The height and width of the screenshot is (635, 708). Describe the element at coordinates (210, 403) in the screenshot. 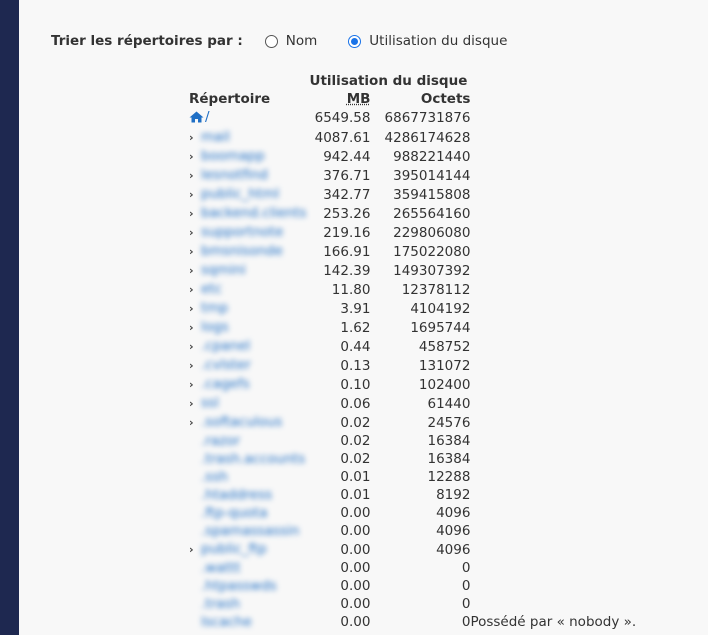

I see `directory-link: ssl` at that location.